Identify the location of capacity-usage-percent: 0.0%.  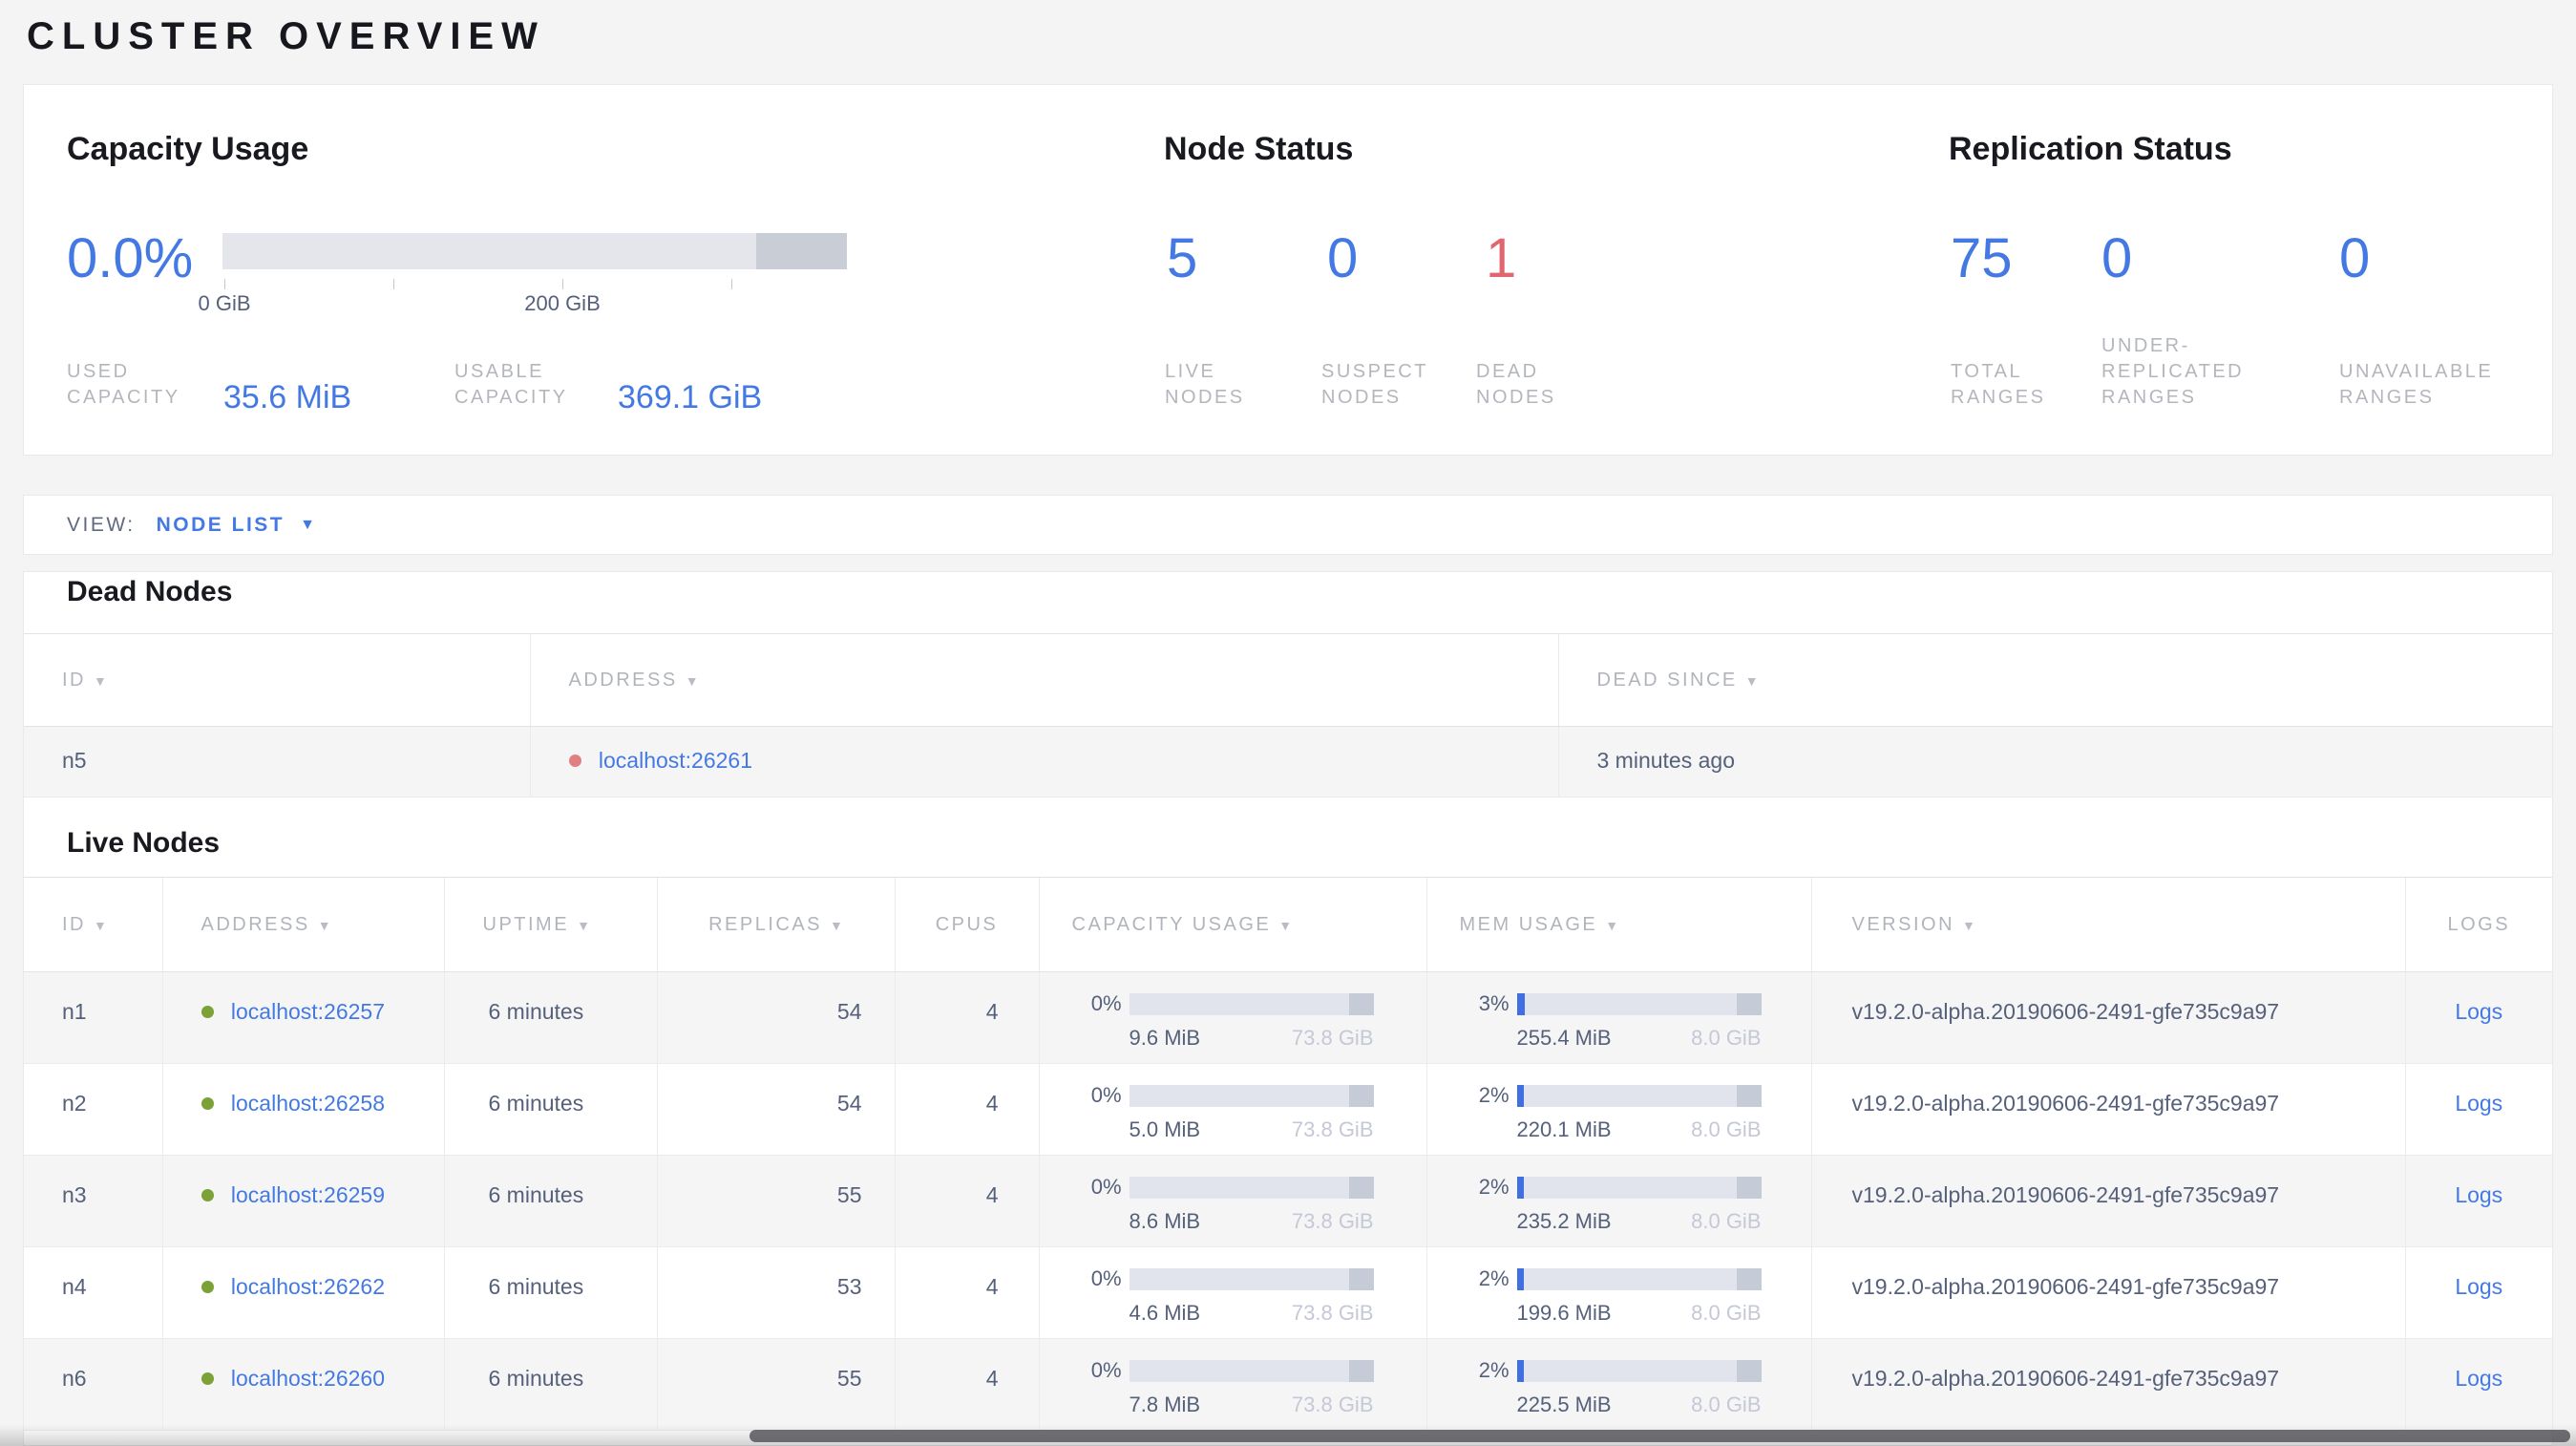
(130, 258).